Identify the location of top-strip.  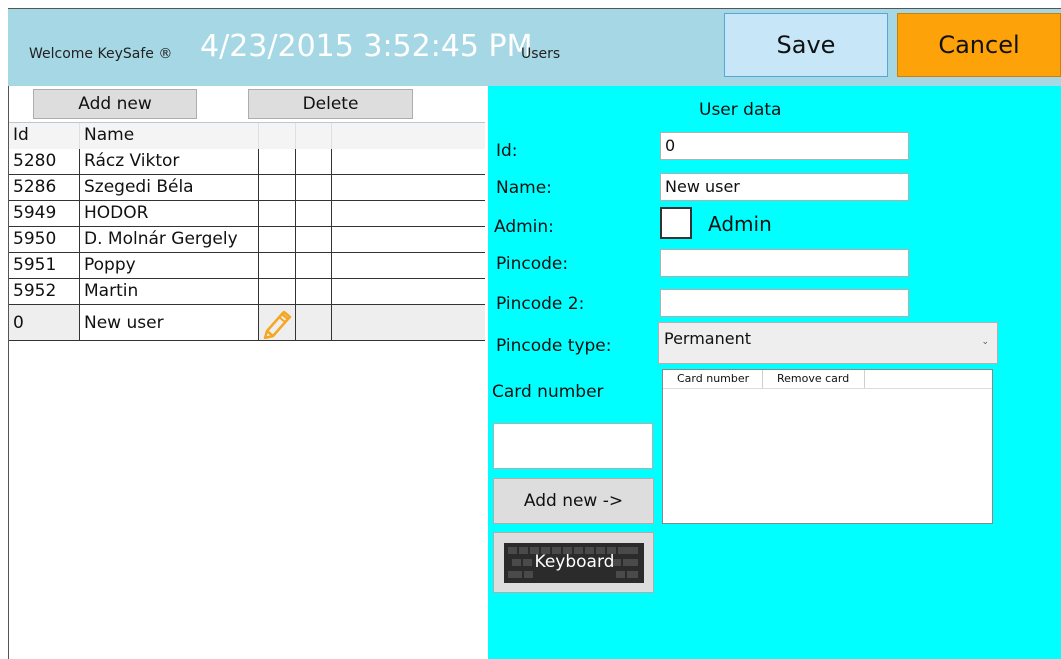
(530, 4).